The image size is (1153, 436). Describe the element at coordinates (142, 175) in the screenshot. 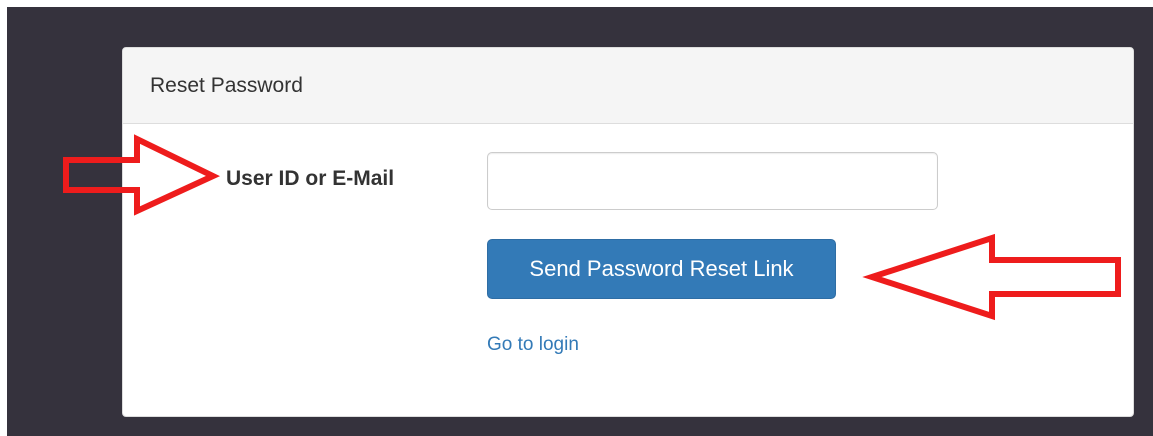

I see `right-arrow-annotation-icon` at that location.